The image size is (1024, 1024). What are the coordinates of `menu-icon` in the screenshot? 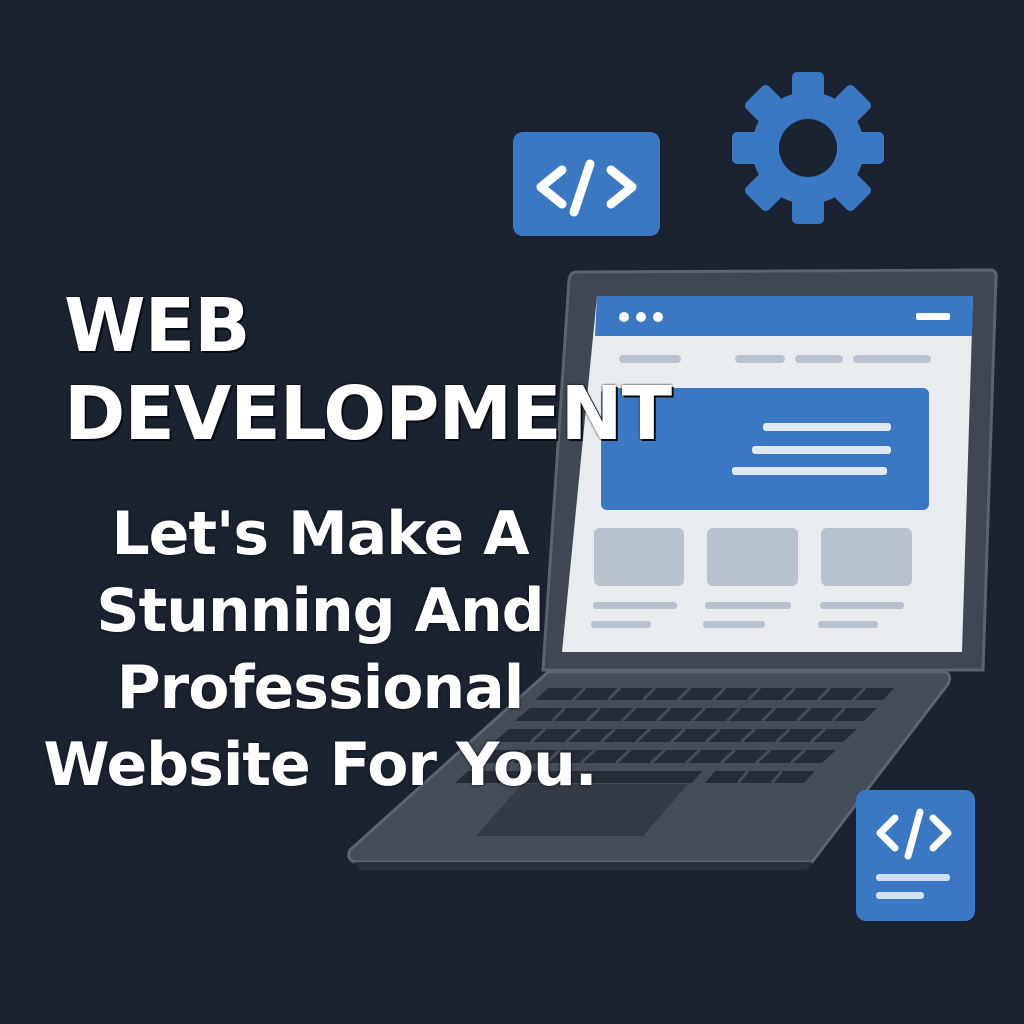 It's located at (933, 316).